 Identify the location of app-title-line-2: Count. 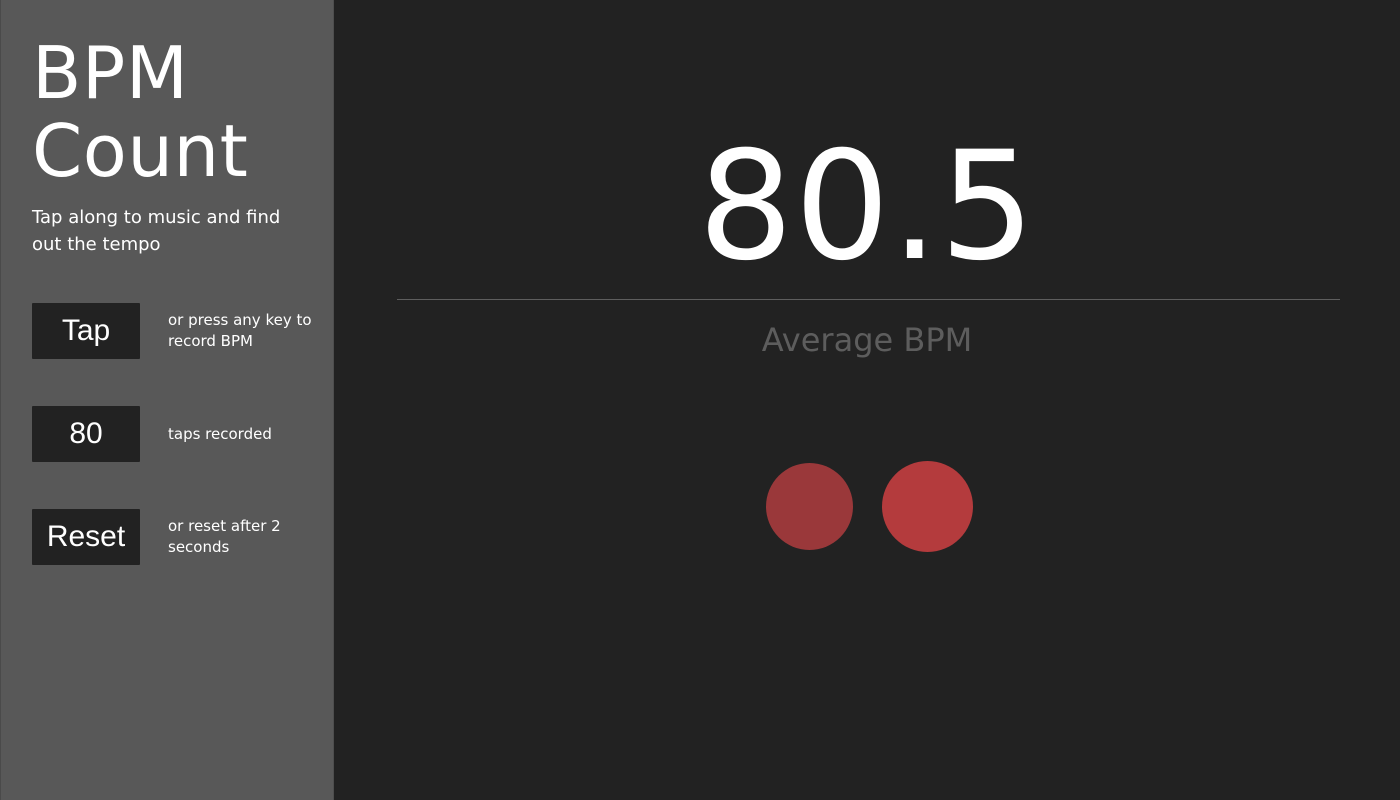
(140, 151).